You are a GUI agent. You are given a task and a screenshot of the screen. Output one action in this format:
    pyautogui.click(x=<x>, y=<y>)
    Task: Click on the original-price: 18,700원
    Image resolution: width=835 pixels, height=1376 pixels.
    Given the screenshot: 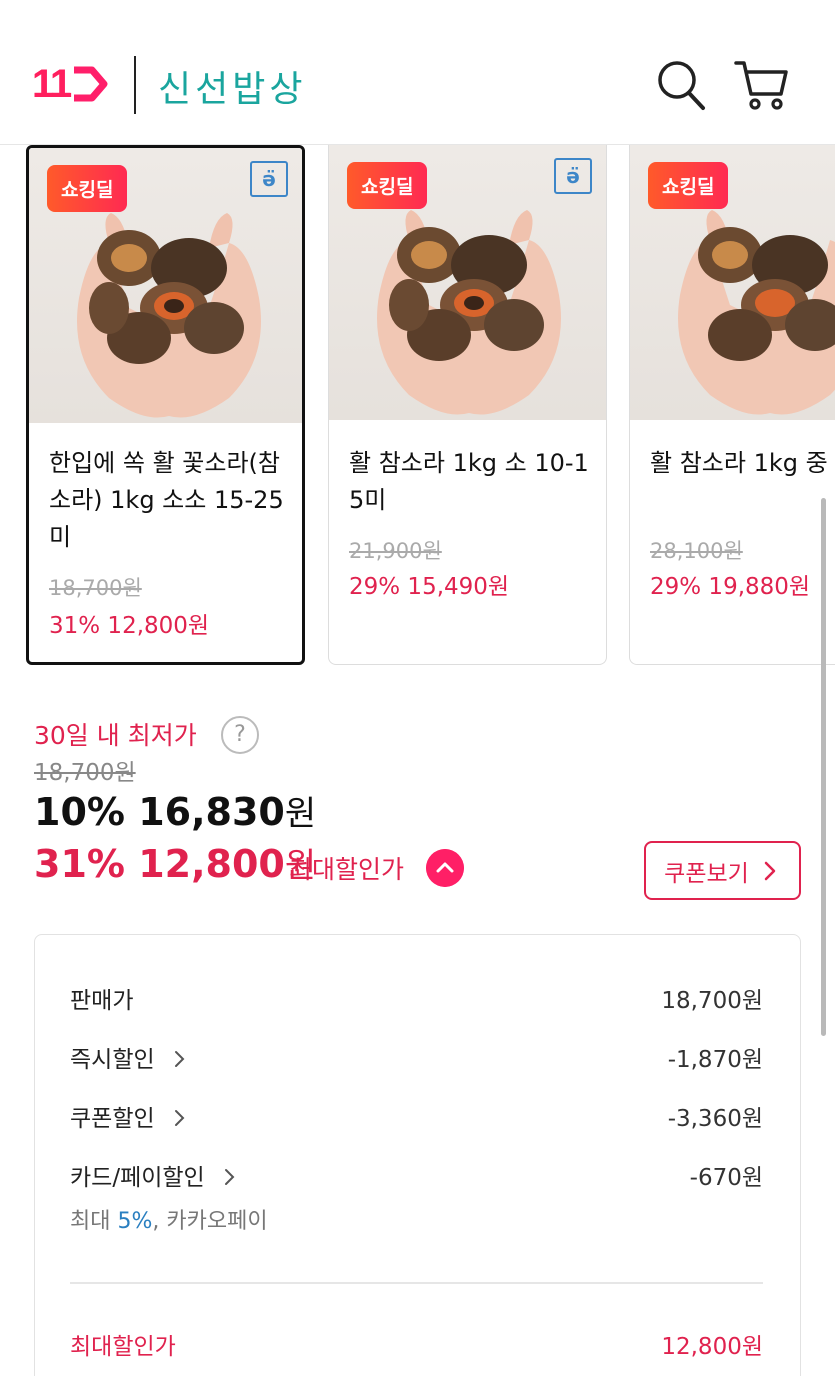 What is the action you would take?
    pyautogui.click(x=85, y=773)
    